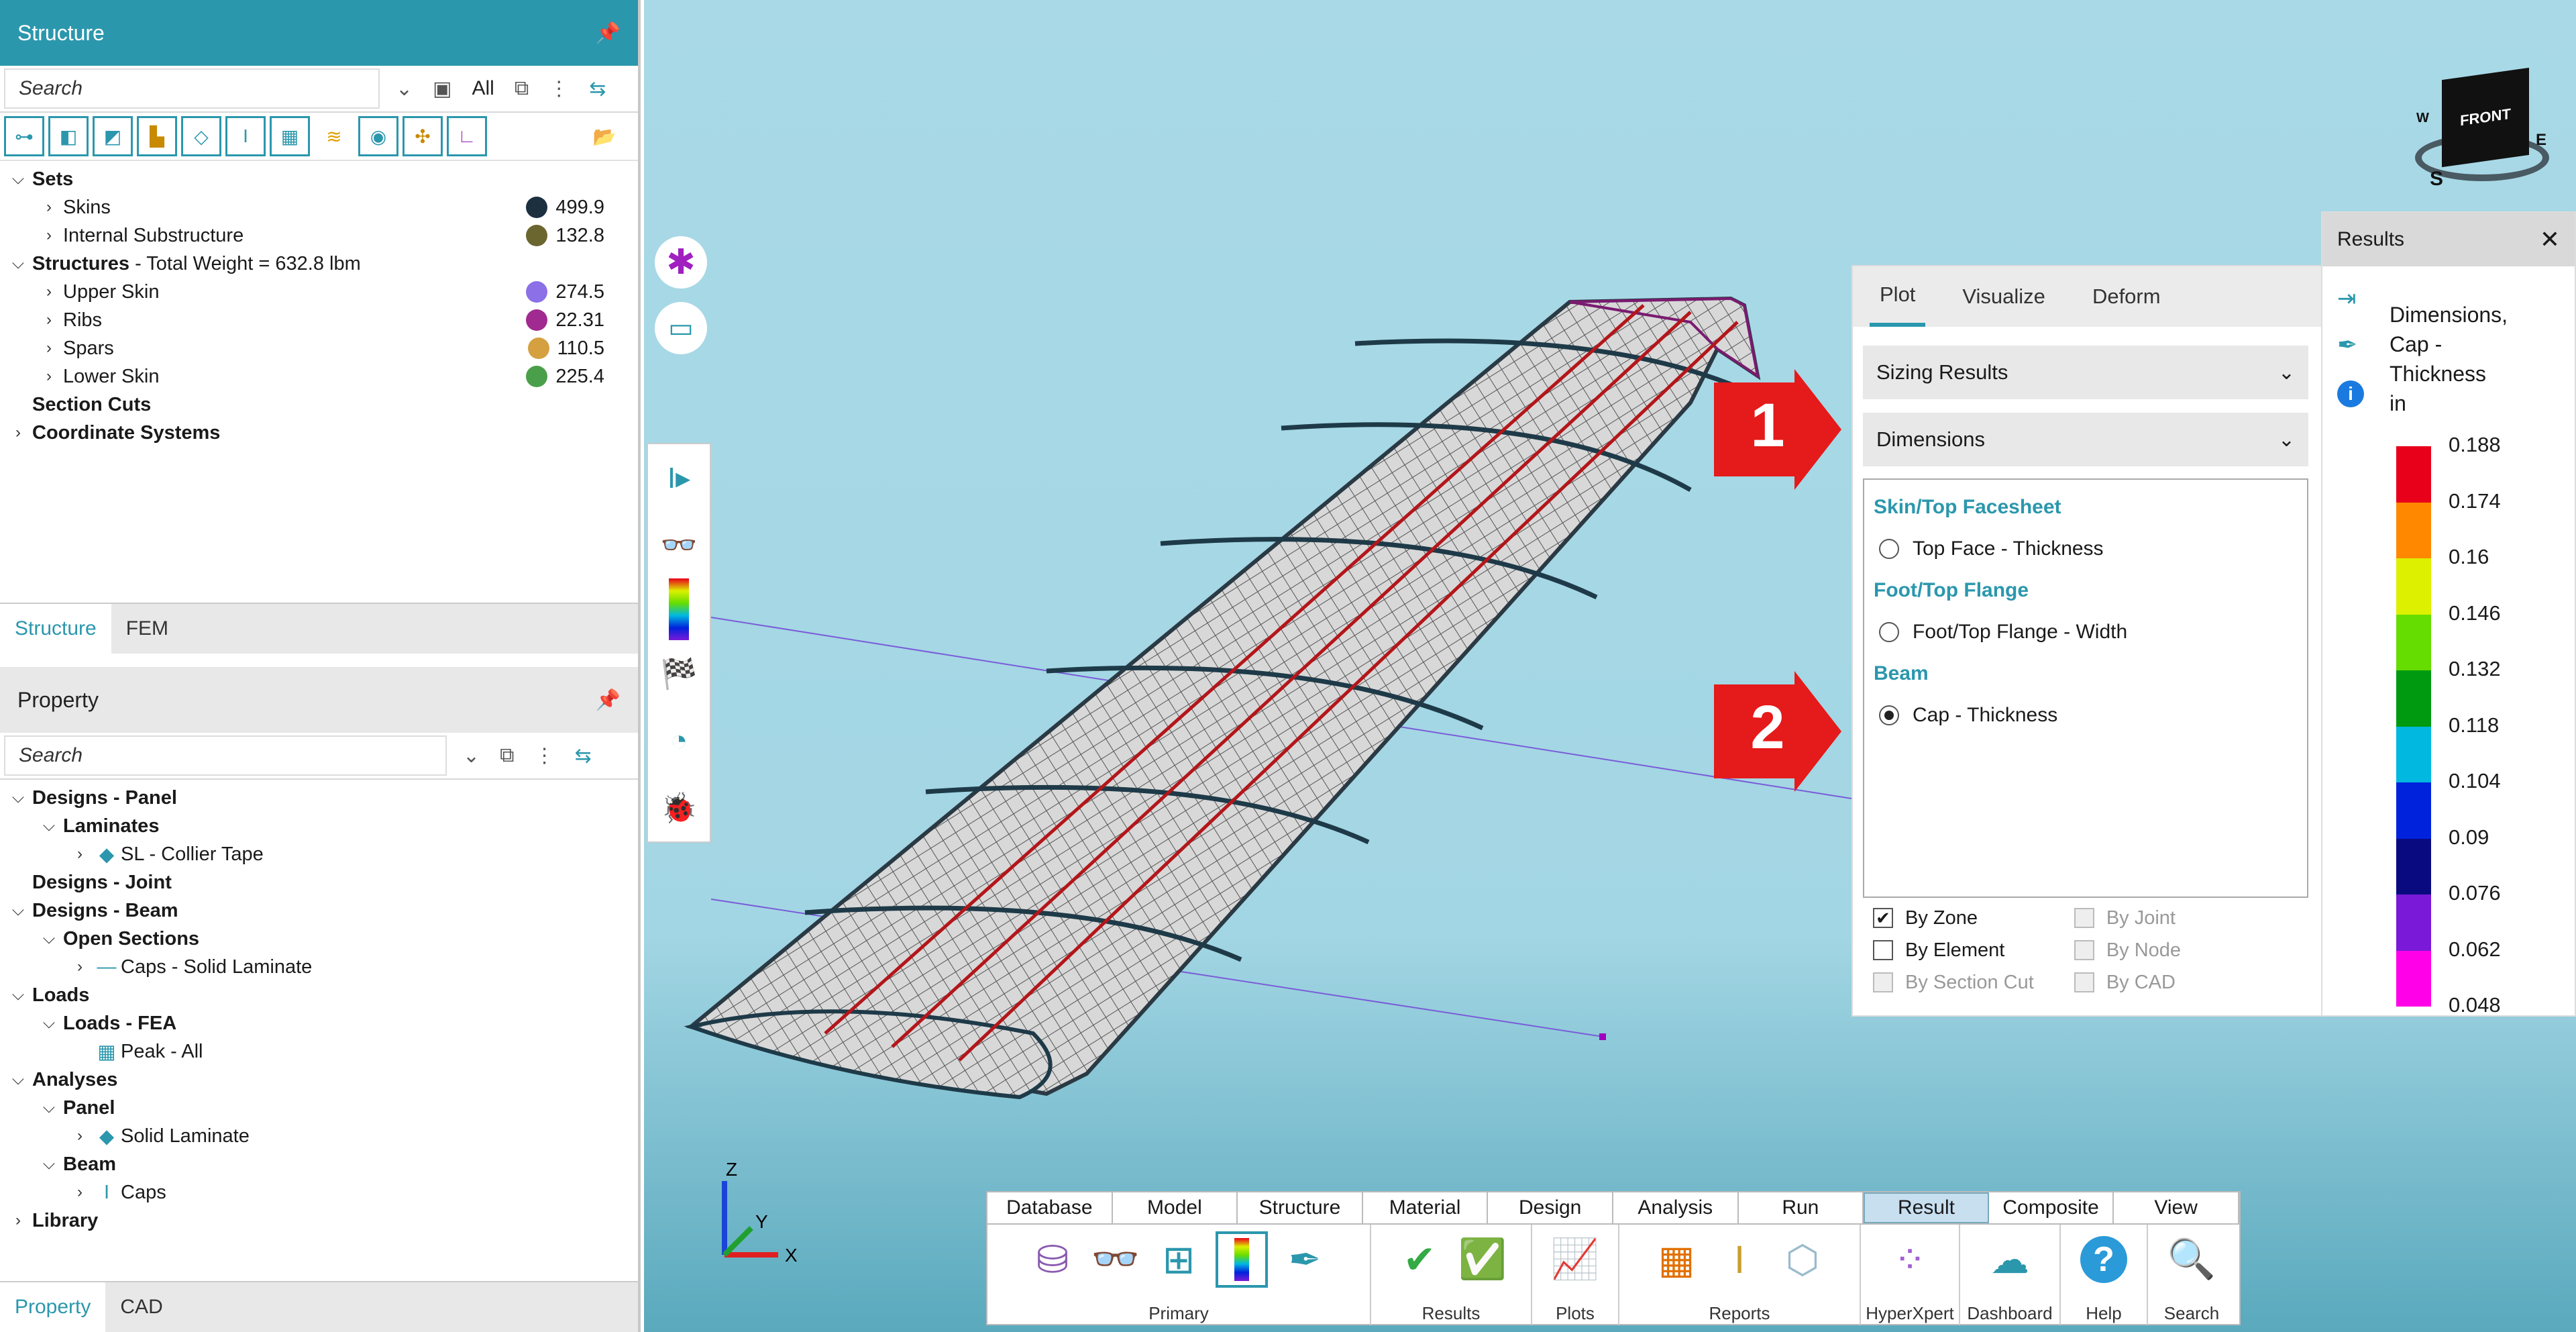 The height and width of the screenshot is (1332, 2576). What do you see at coordinates (679, 609) in the screenshot?
I see `contour-icon` at bounding box center [679, 609].